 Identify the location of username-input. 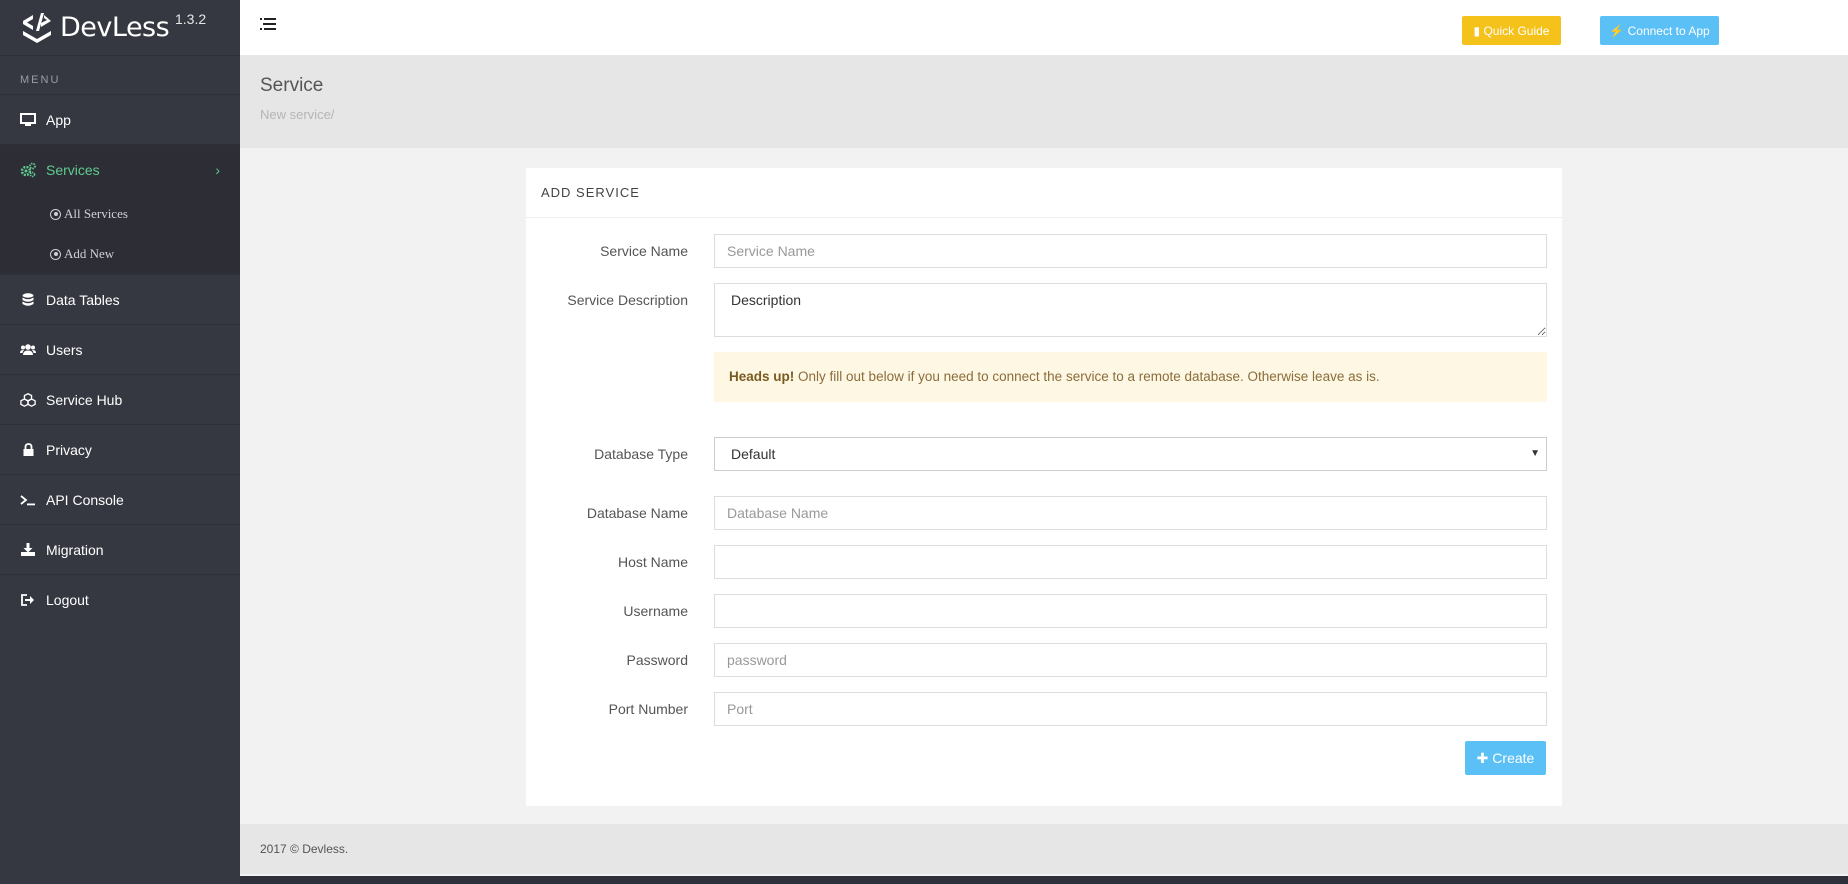
(1130, 611).